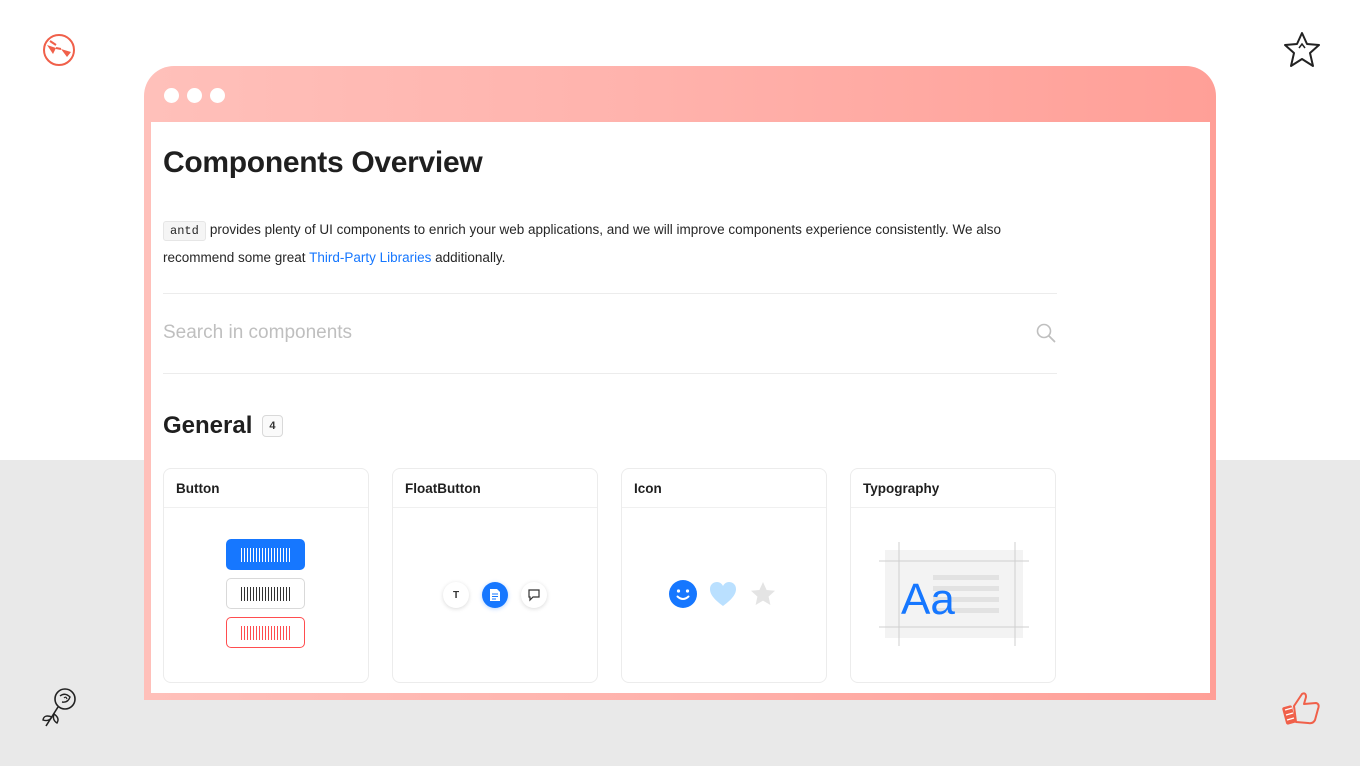  I want to click on card-preview-icon, so click(724, 595).